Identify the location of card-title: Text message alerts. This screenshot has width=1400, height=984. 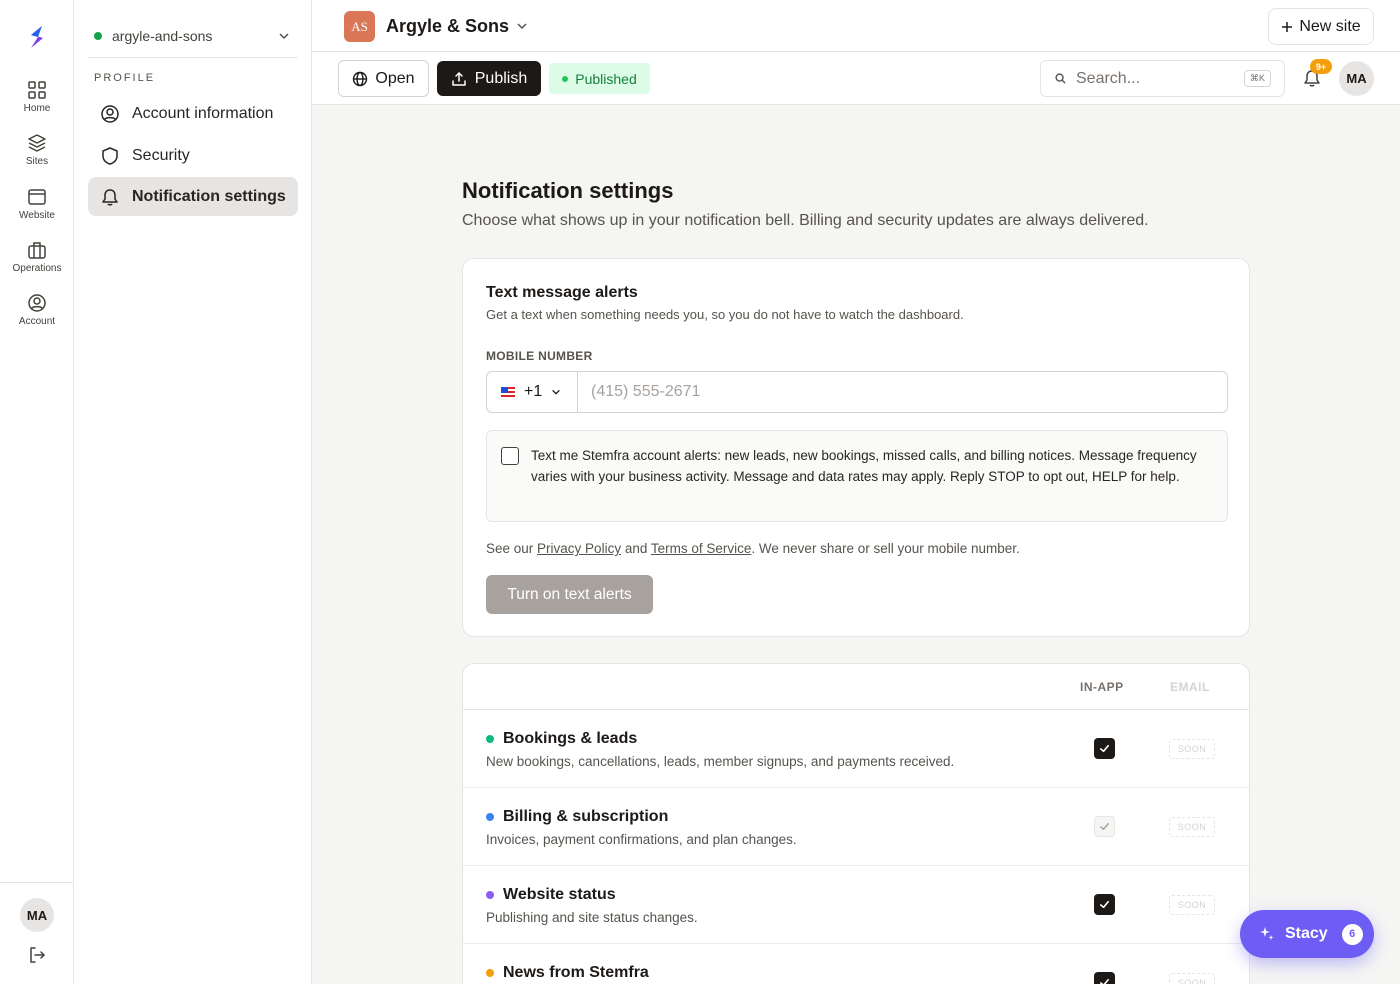
(562, 292).